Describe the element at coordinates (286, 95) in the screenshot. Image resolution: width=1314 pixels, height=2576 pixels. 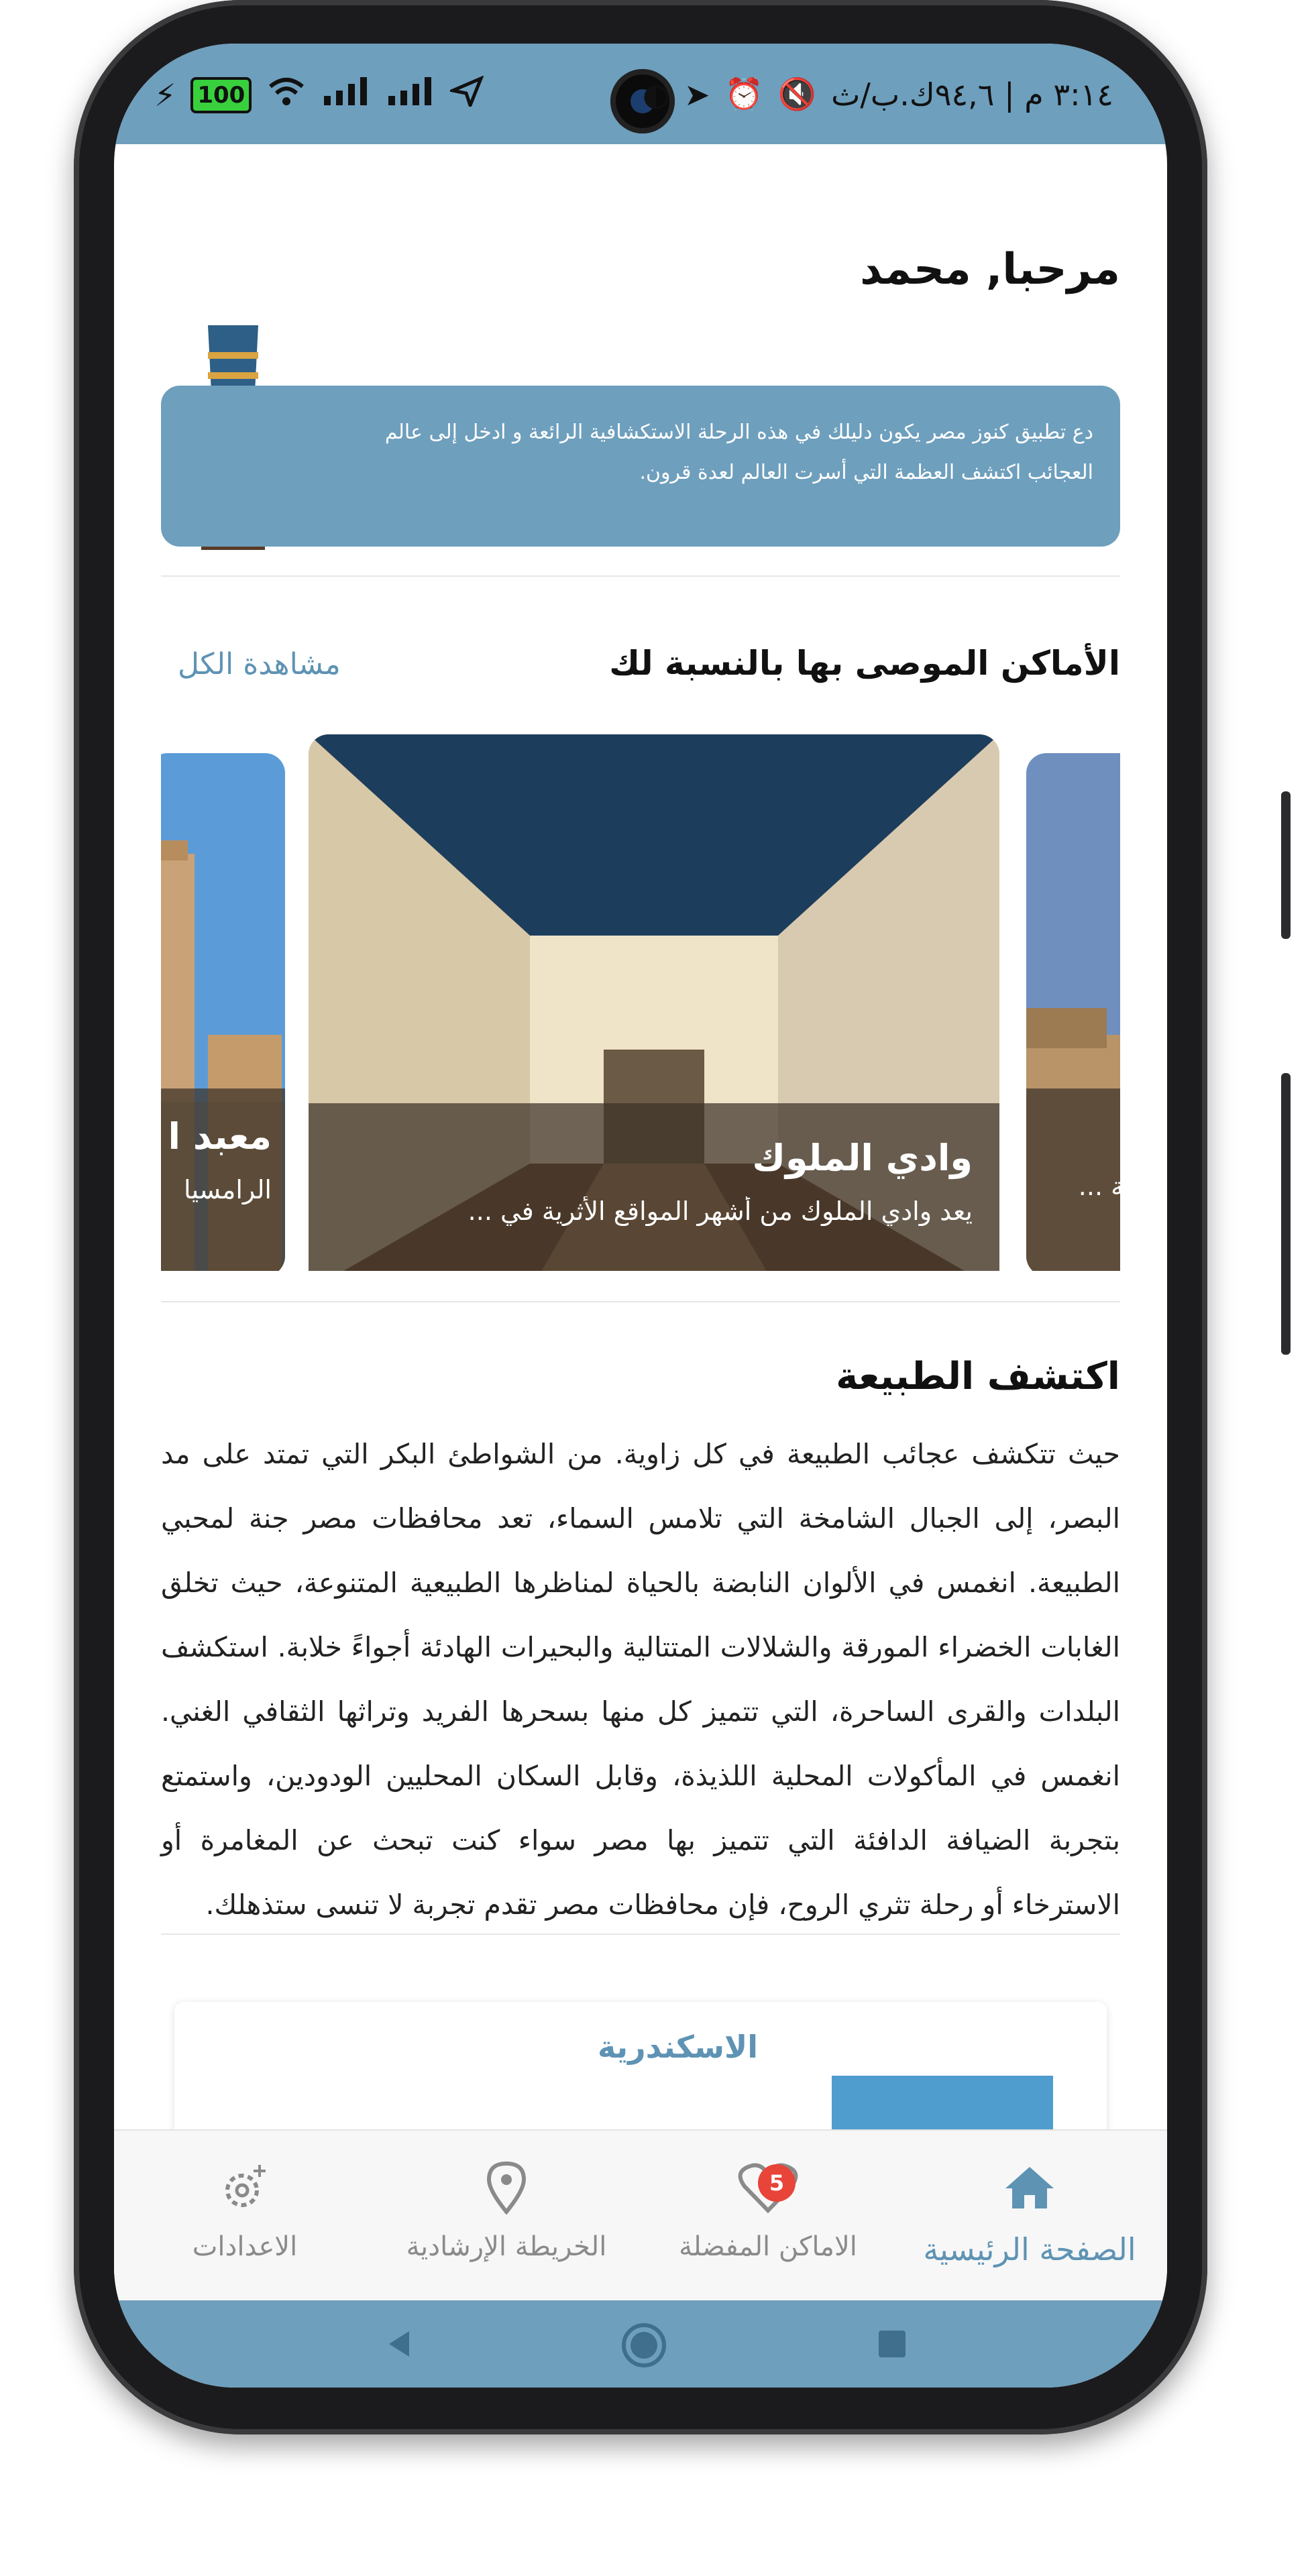
I see `wifi-icon` at that location.